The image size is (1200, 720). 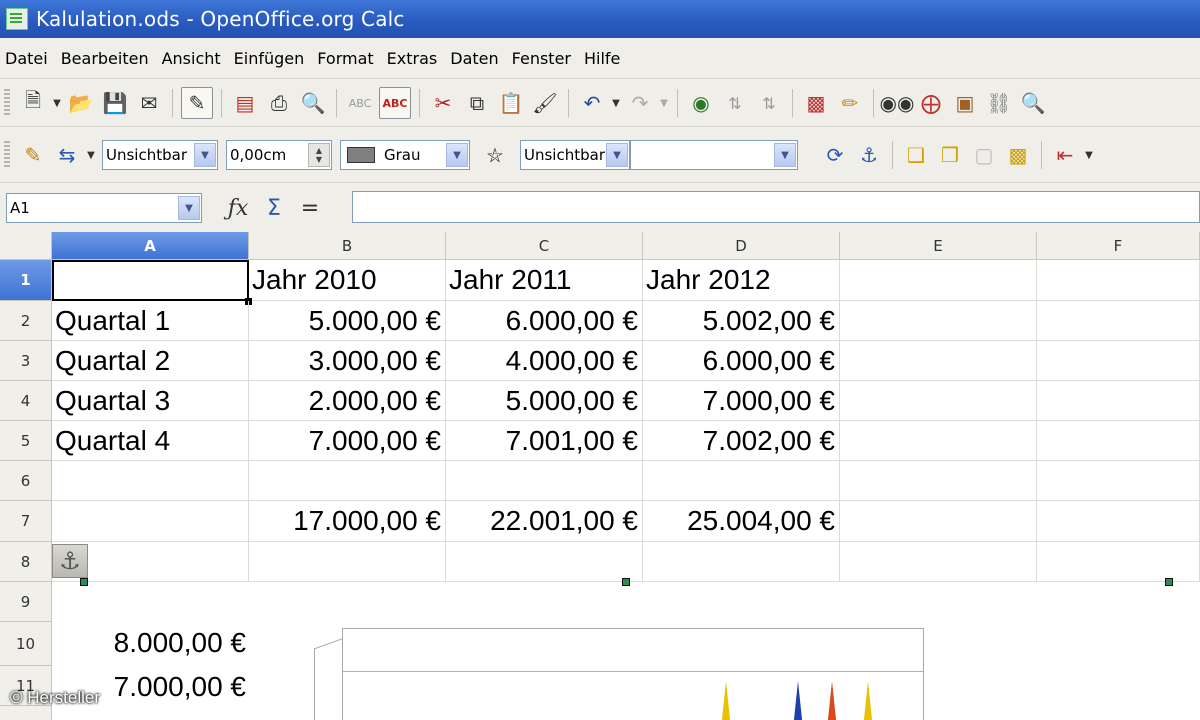 I want to click on cell-c1: Jahr 2011, so click(x=544, y=280).